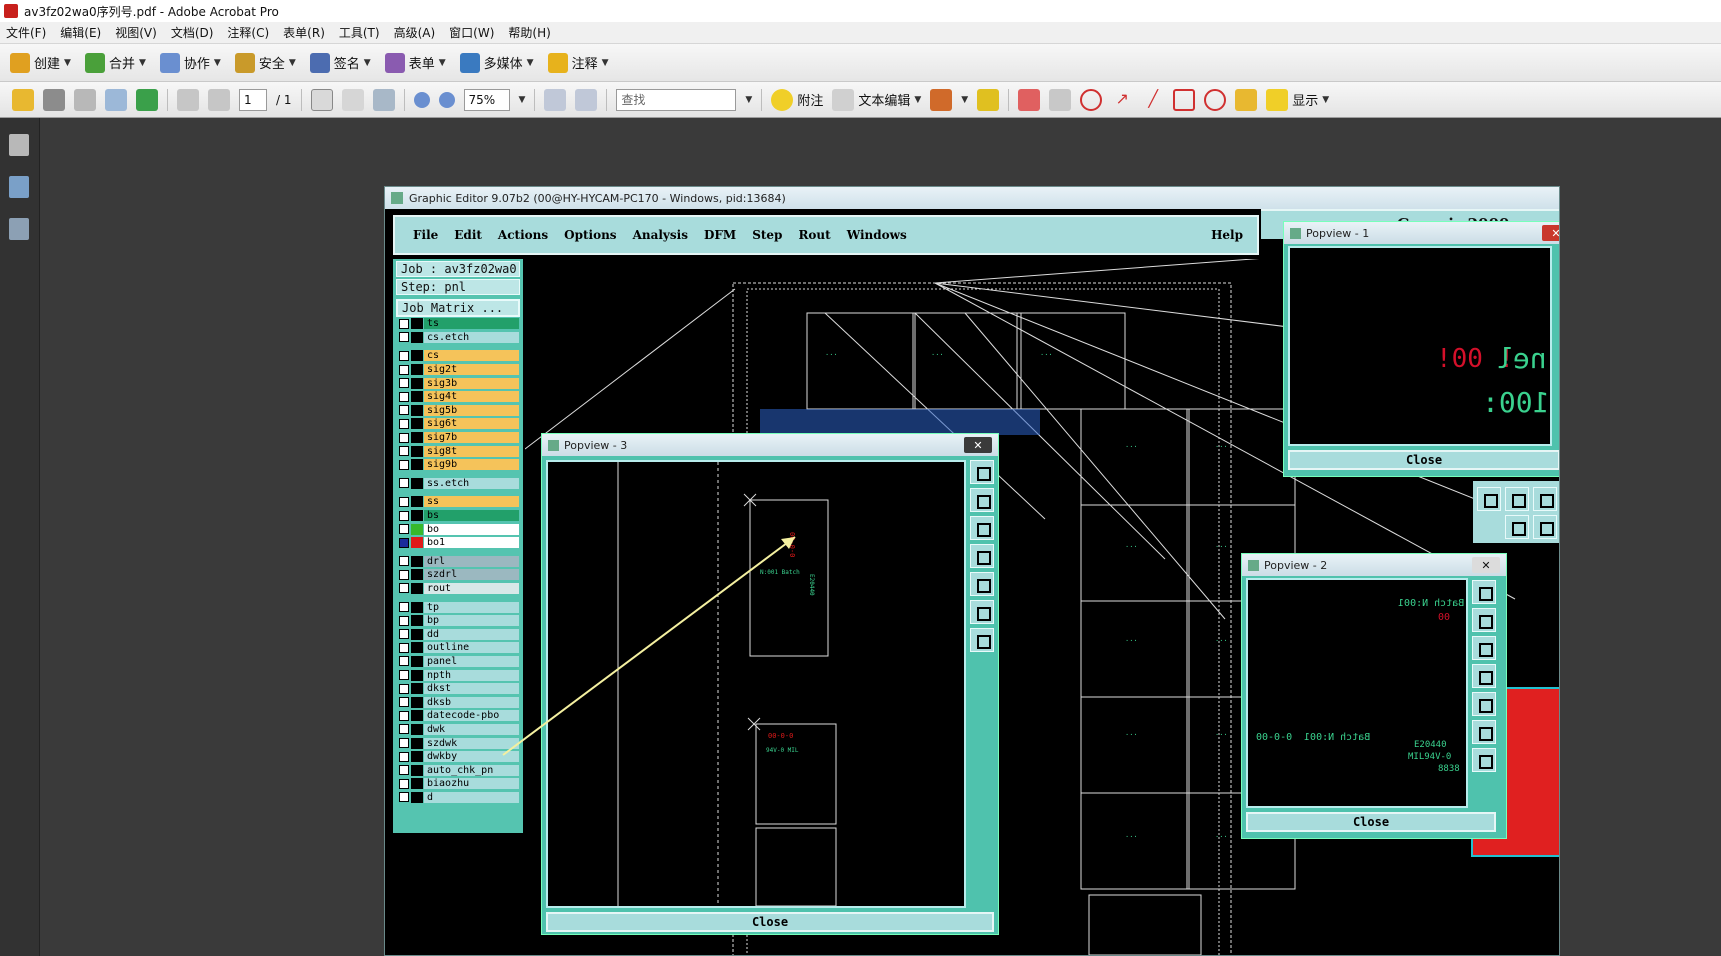  I want to click on task-toolbar: 创建 ▼ 合并 ▼ 协作 ▼ 安全 ▼ 签名 ▼ 表单 ▼ 多媒体 ▼ 注释 ▼, so click(860, 63).